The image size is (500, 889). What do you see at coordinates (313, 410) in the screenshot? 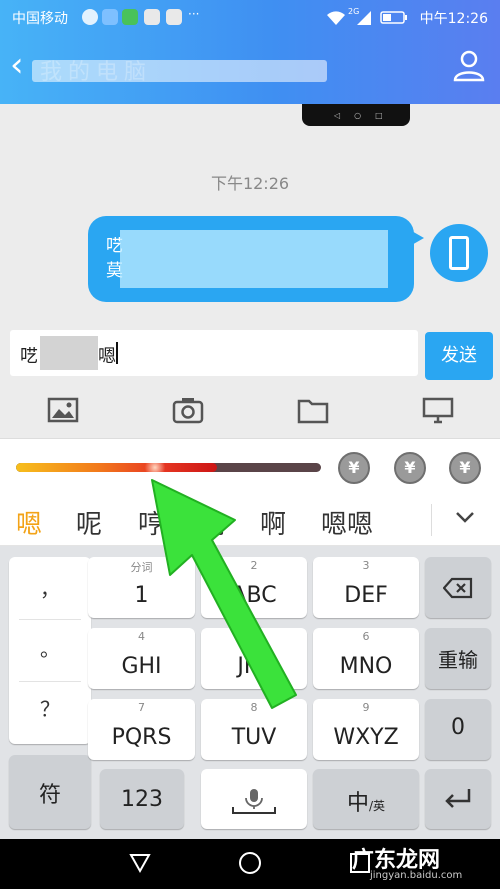
I see `folder-icon` at bounding box center [313, 410].